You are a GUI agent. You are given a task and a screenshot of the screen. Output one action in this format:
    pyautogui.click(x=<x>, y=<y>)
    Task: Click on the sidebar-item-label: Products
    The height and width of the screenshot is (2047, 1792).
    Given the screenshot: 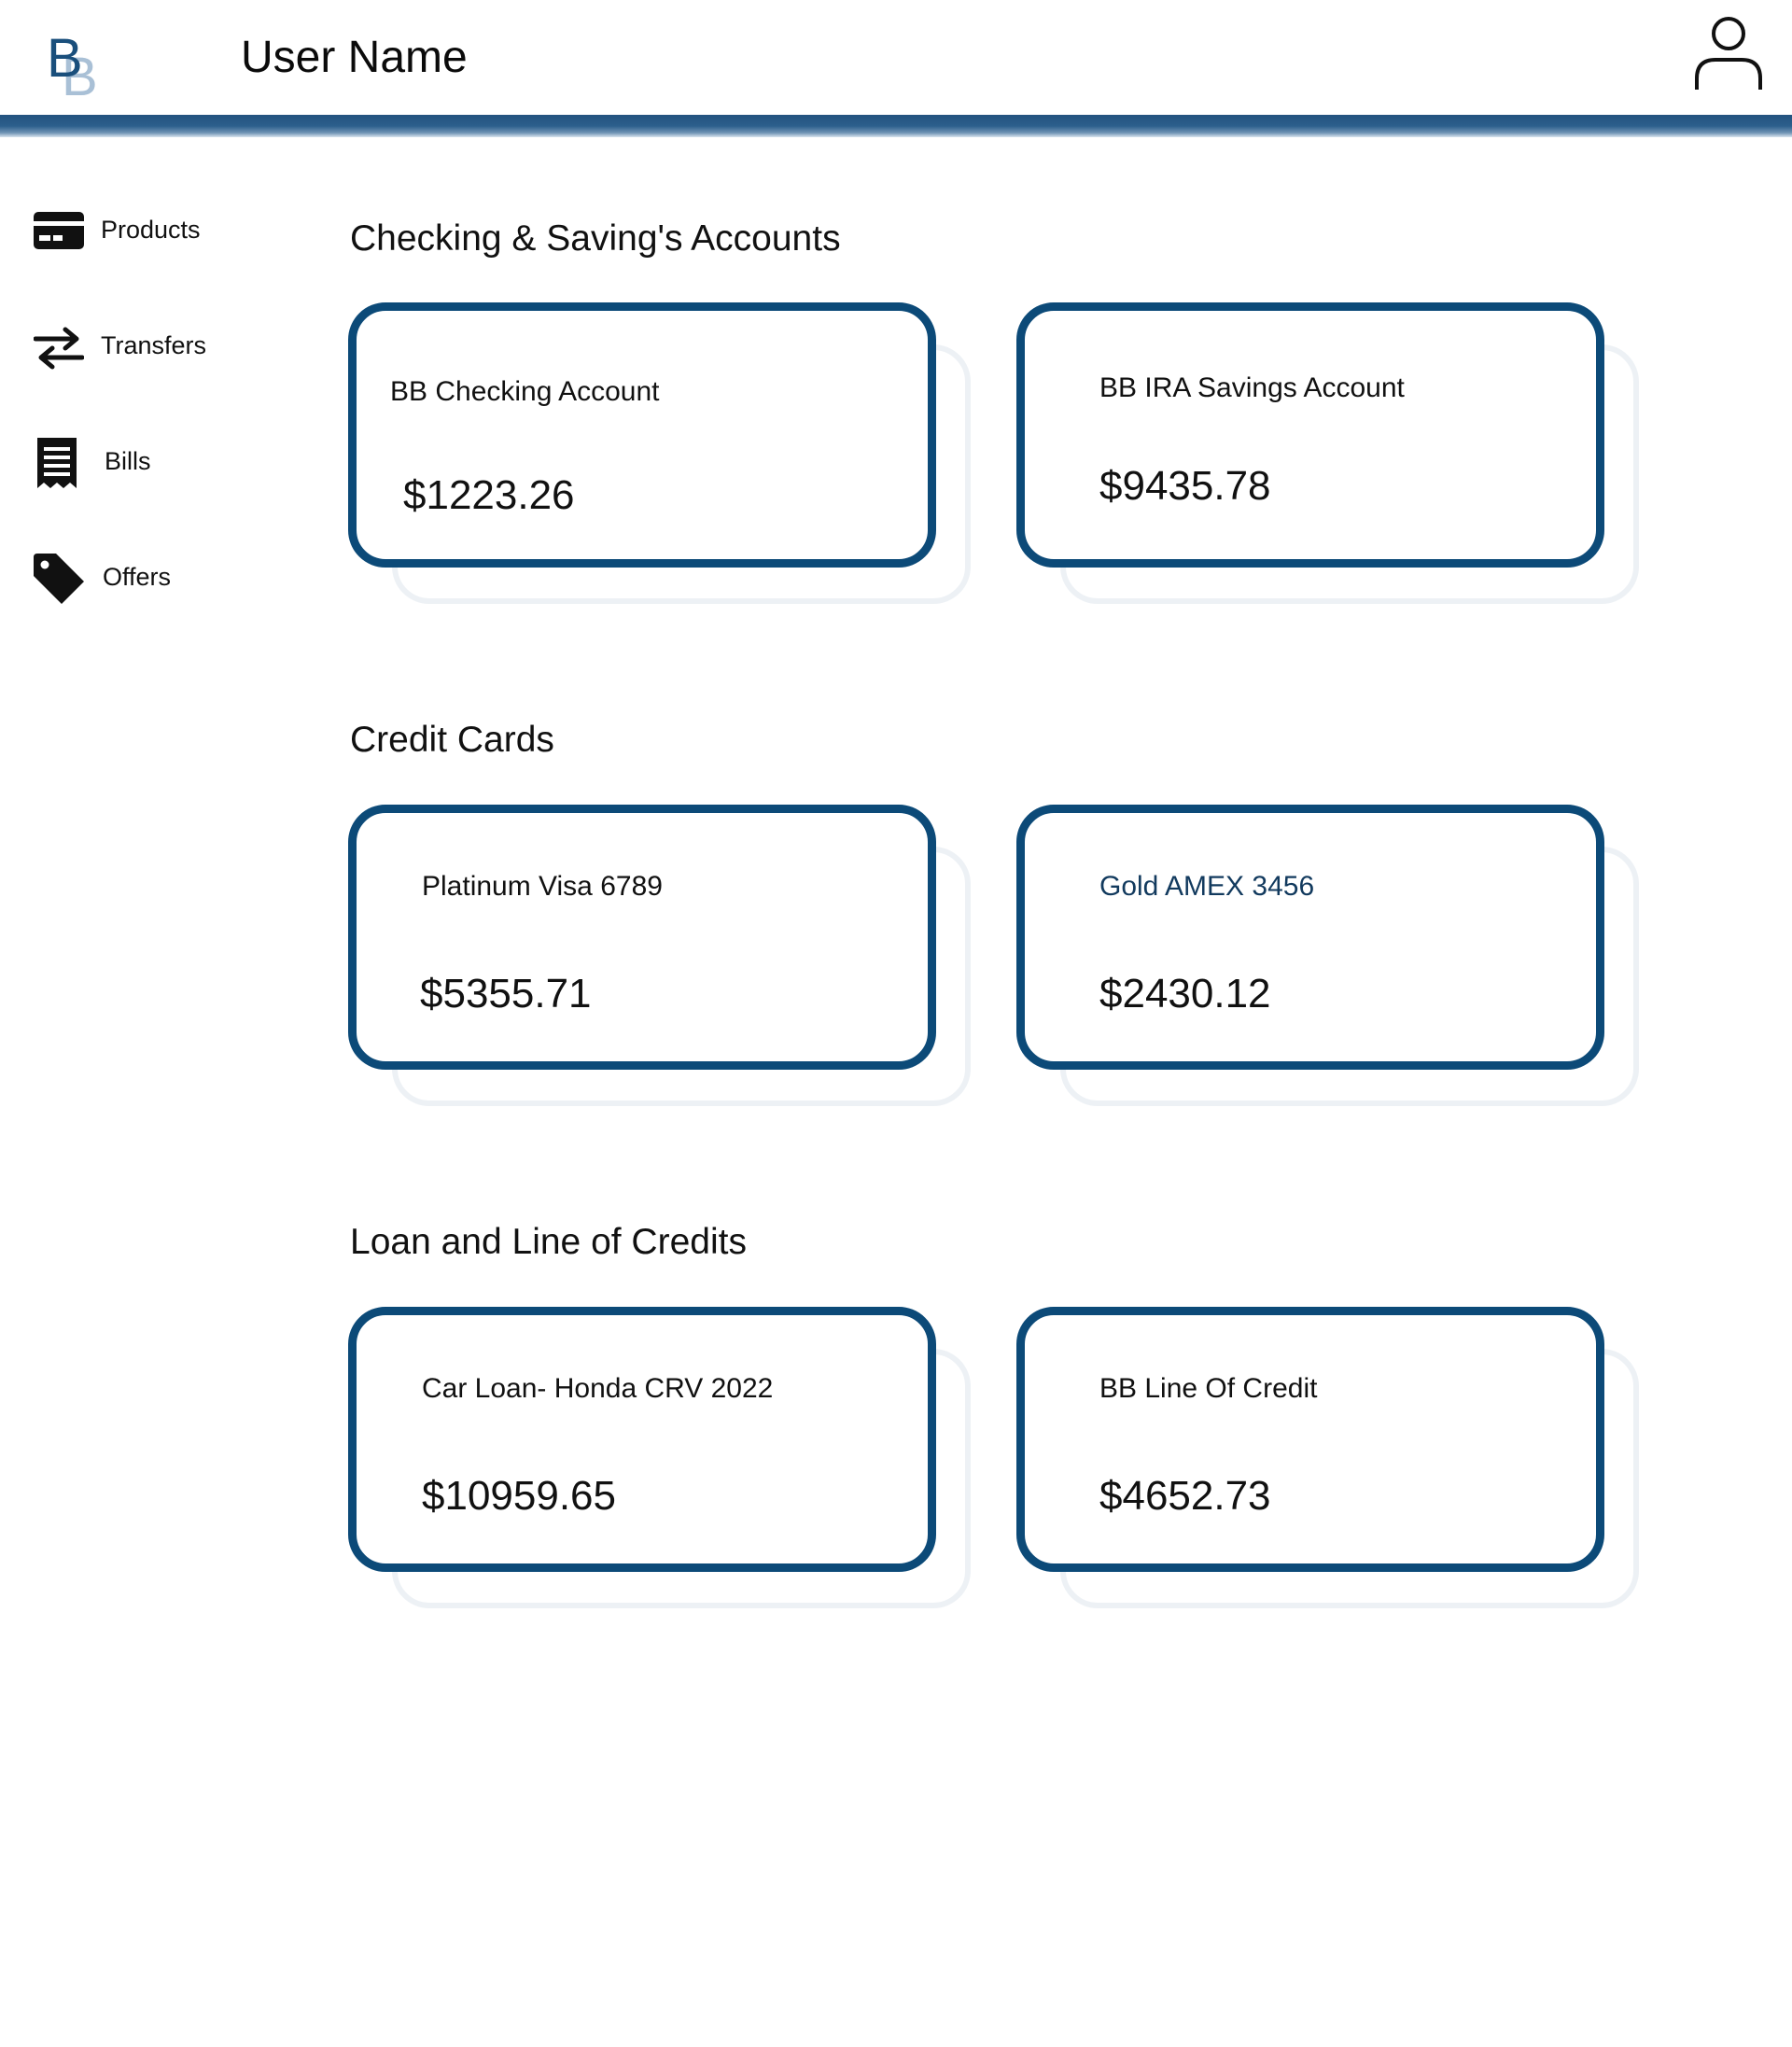 What is the action you would take?
    pyautogui.click(x=151, y=230)
    